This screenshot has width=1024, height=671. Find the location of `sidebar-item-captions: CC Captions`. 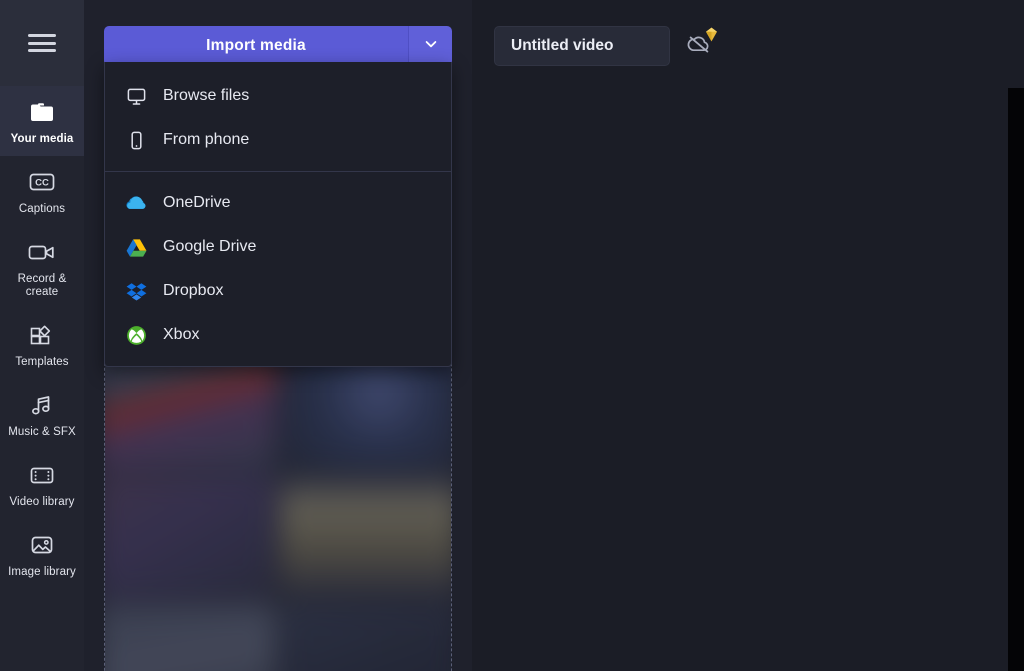

sidebar-item-captions: CC Captions is located at coordinates (42, 191).